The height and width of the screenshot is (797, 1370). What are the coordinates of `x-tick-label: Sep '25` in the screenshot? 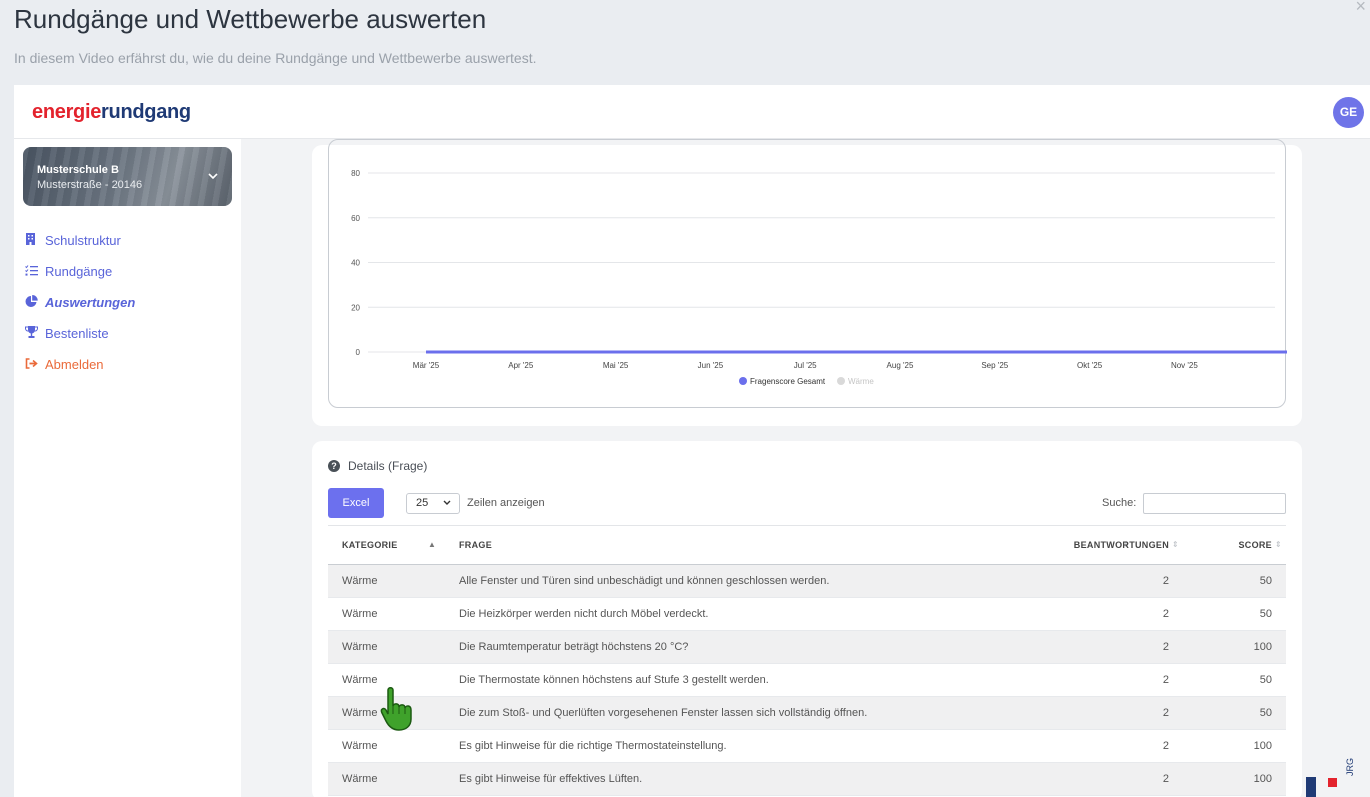 It's located at (994, 365).